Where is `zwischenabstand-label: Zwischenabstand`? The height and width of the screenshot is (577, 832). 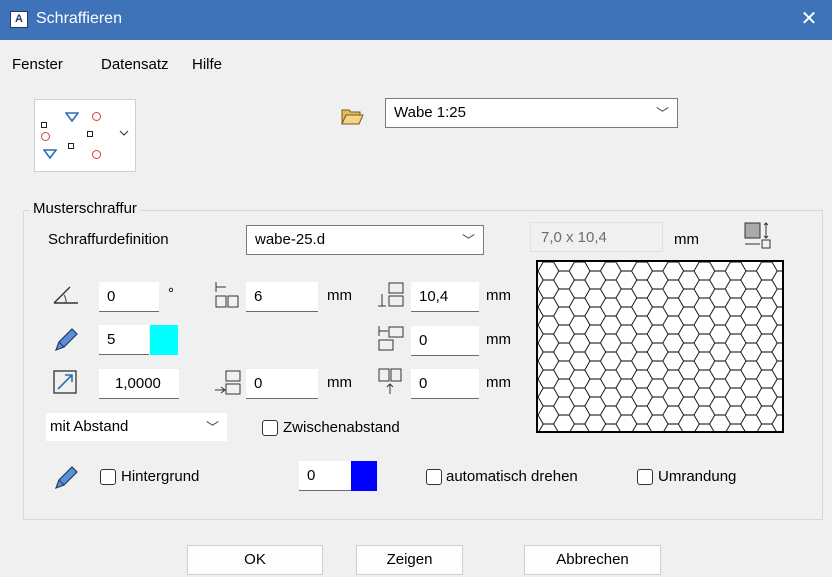
zwischenabstand-label: Zwischenabstand is located at coordinates (341, 427).